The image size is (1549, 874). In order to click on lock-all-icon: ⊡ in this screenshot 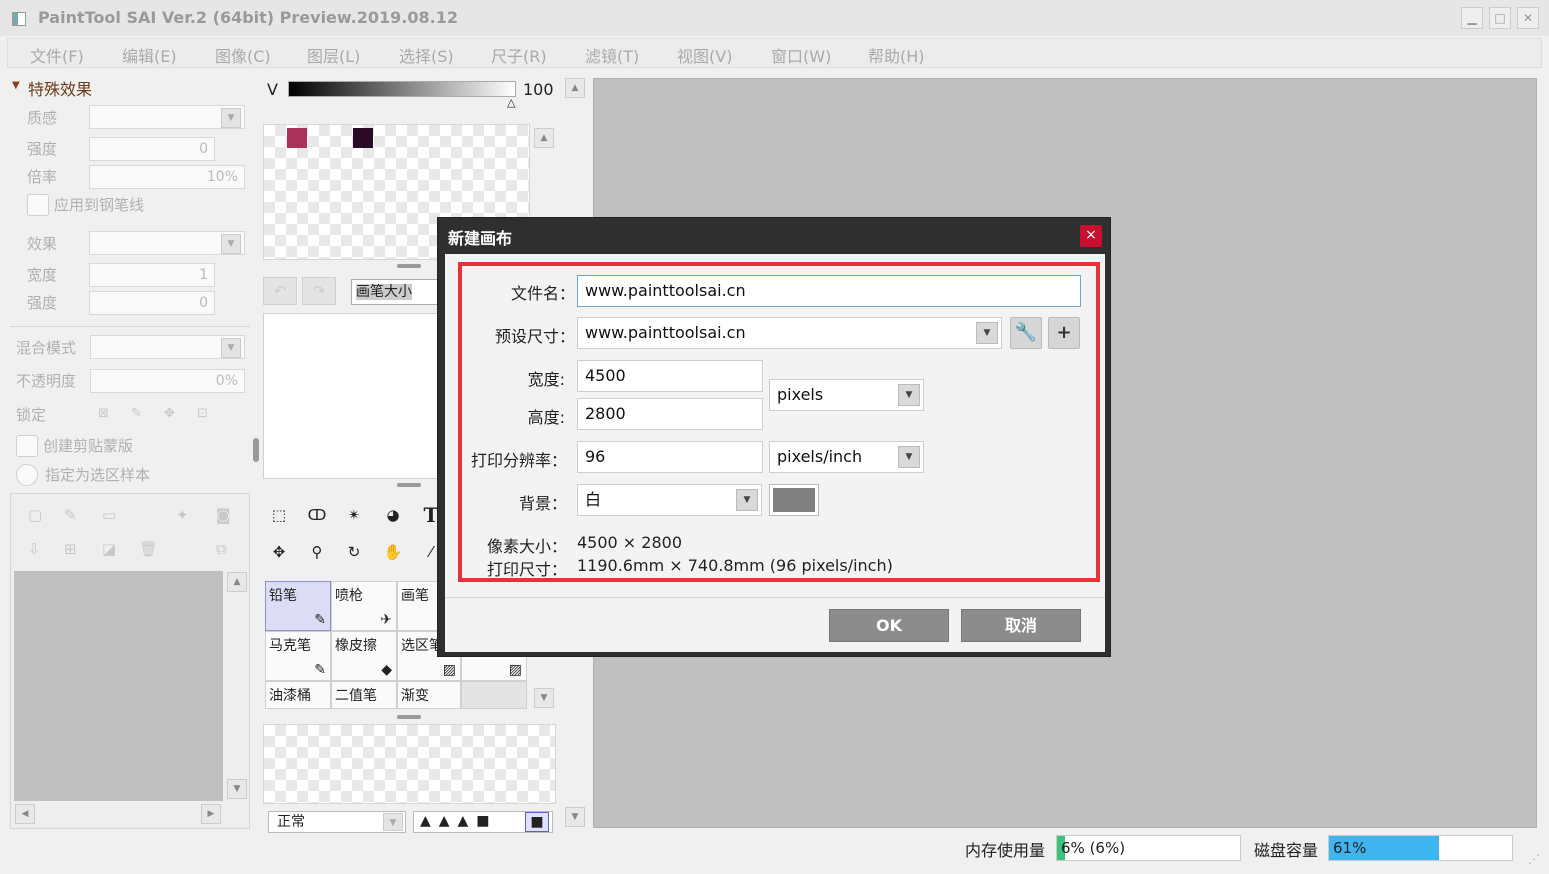, I will do `click(202, 413)`.